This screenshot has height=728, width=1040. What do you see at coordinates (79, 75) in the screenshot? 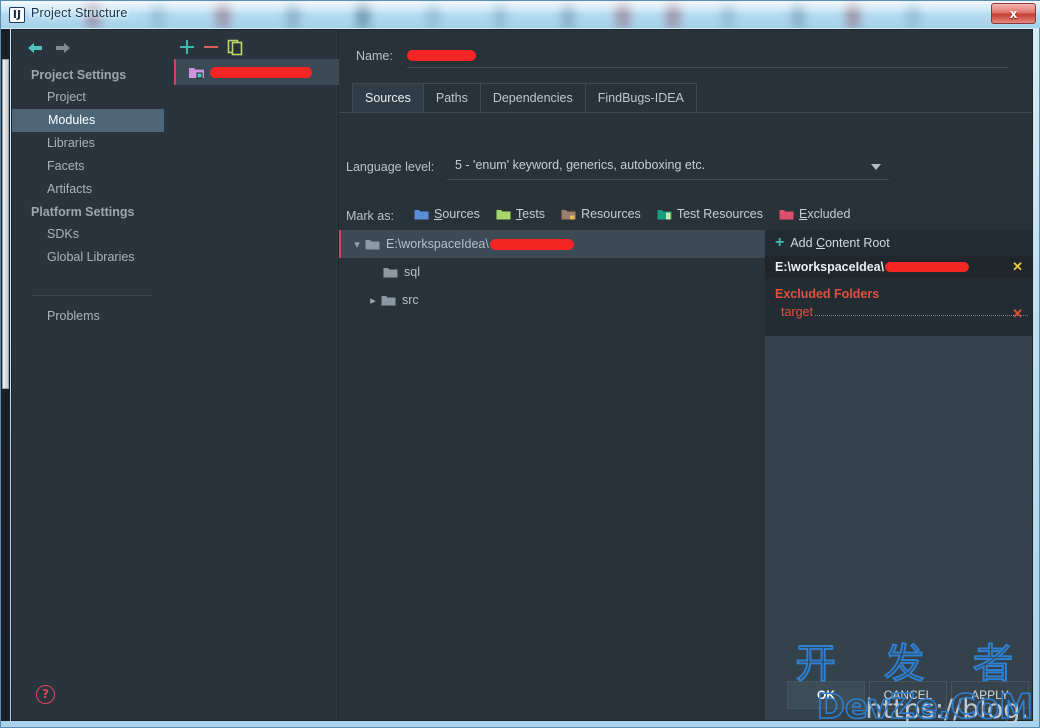
I see `sidebar-group-project-settings: Project Settings` at bounding box center [79, 75].